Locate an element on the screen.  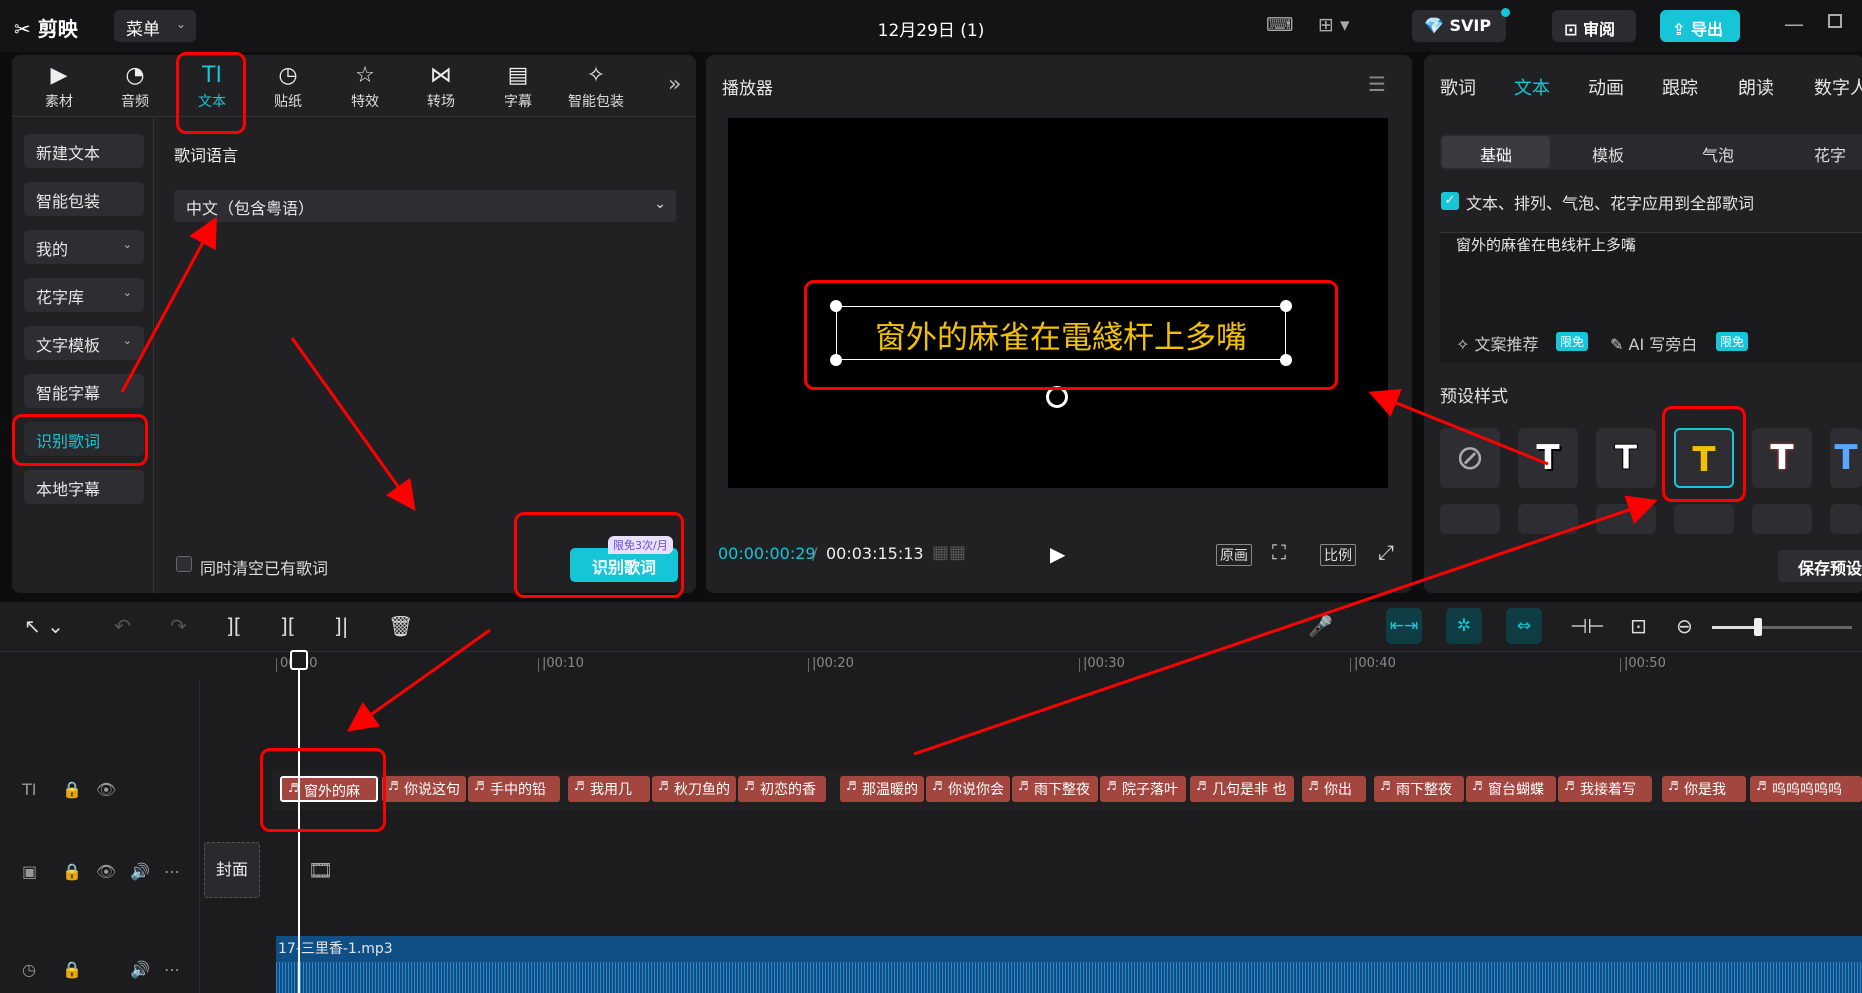
ai-narration-button: ✎ AI 写旁白 is located at coordinates (1653, 343).